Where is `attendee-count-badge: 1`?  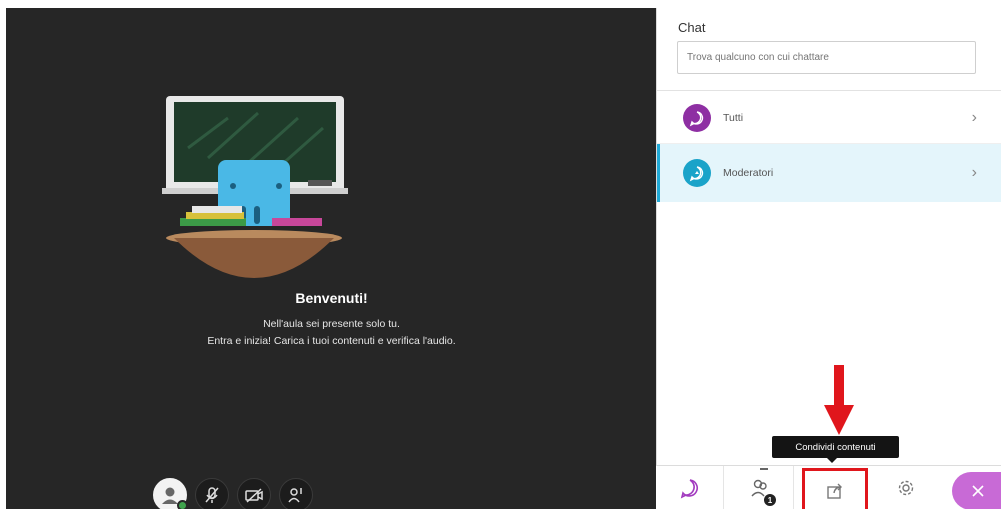
attendee-count-badge: 1 is located at coordinates (770, 500).